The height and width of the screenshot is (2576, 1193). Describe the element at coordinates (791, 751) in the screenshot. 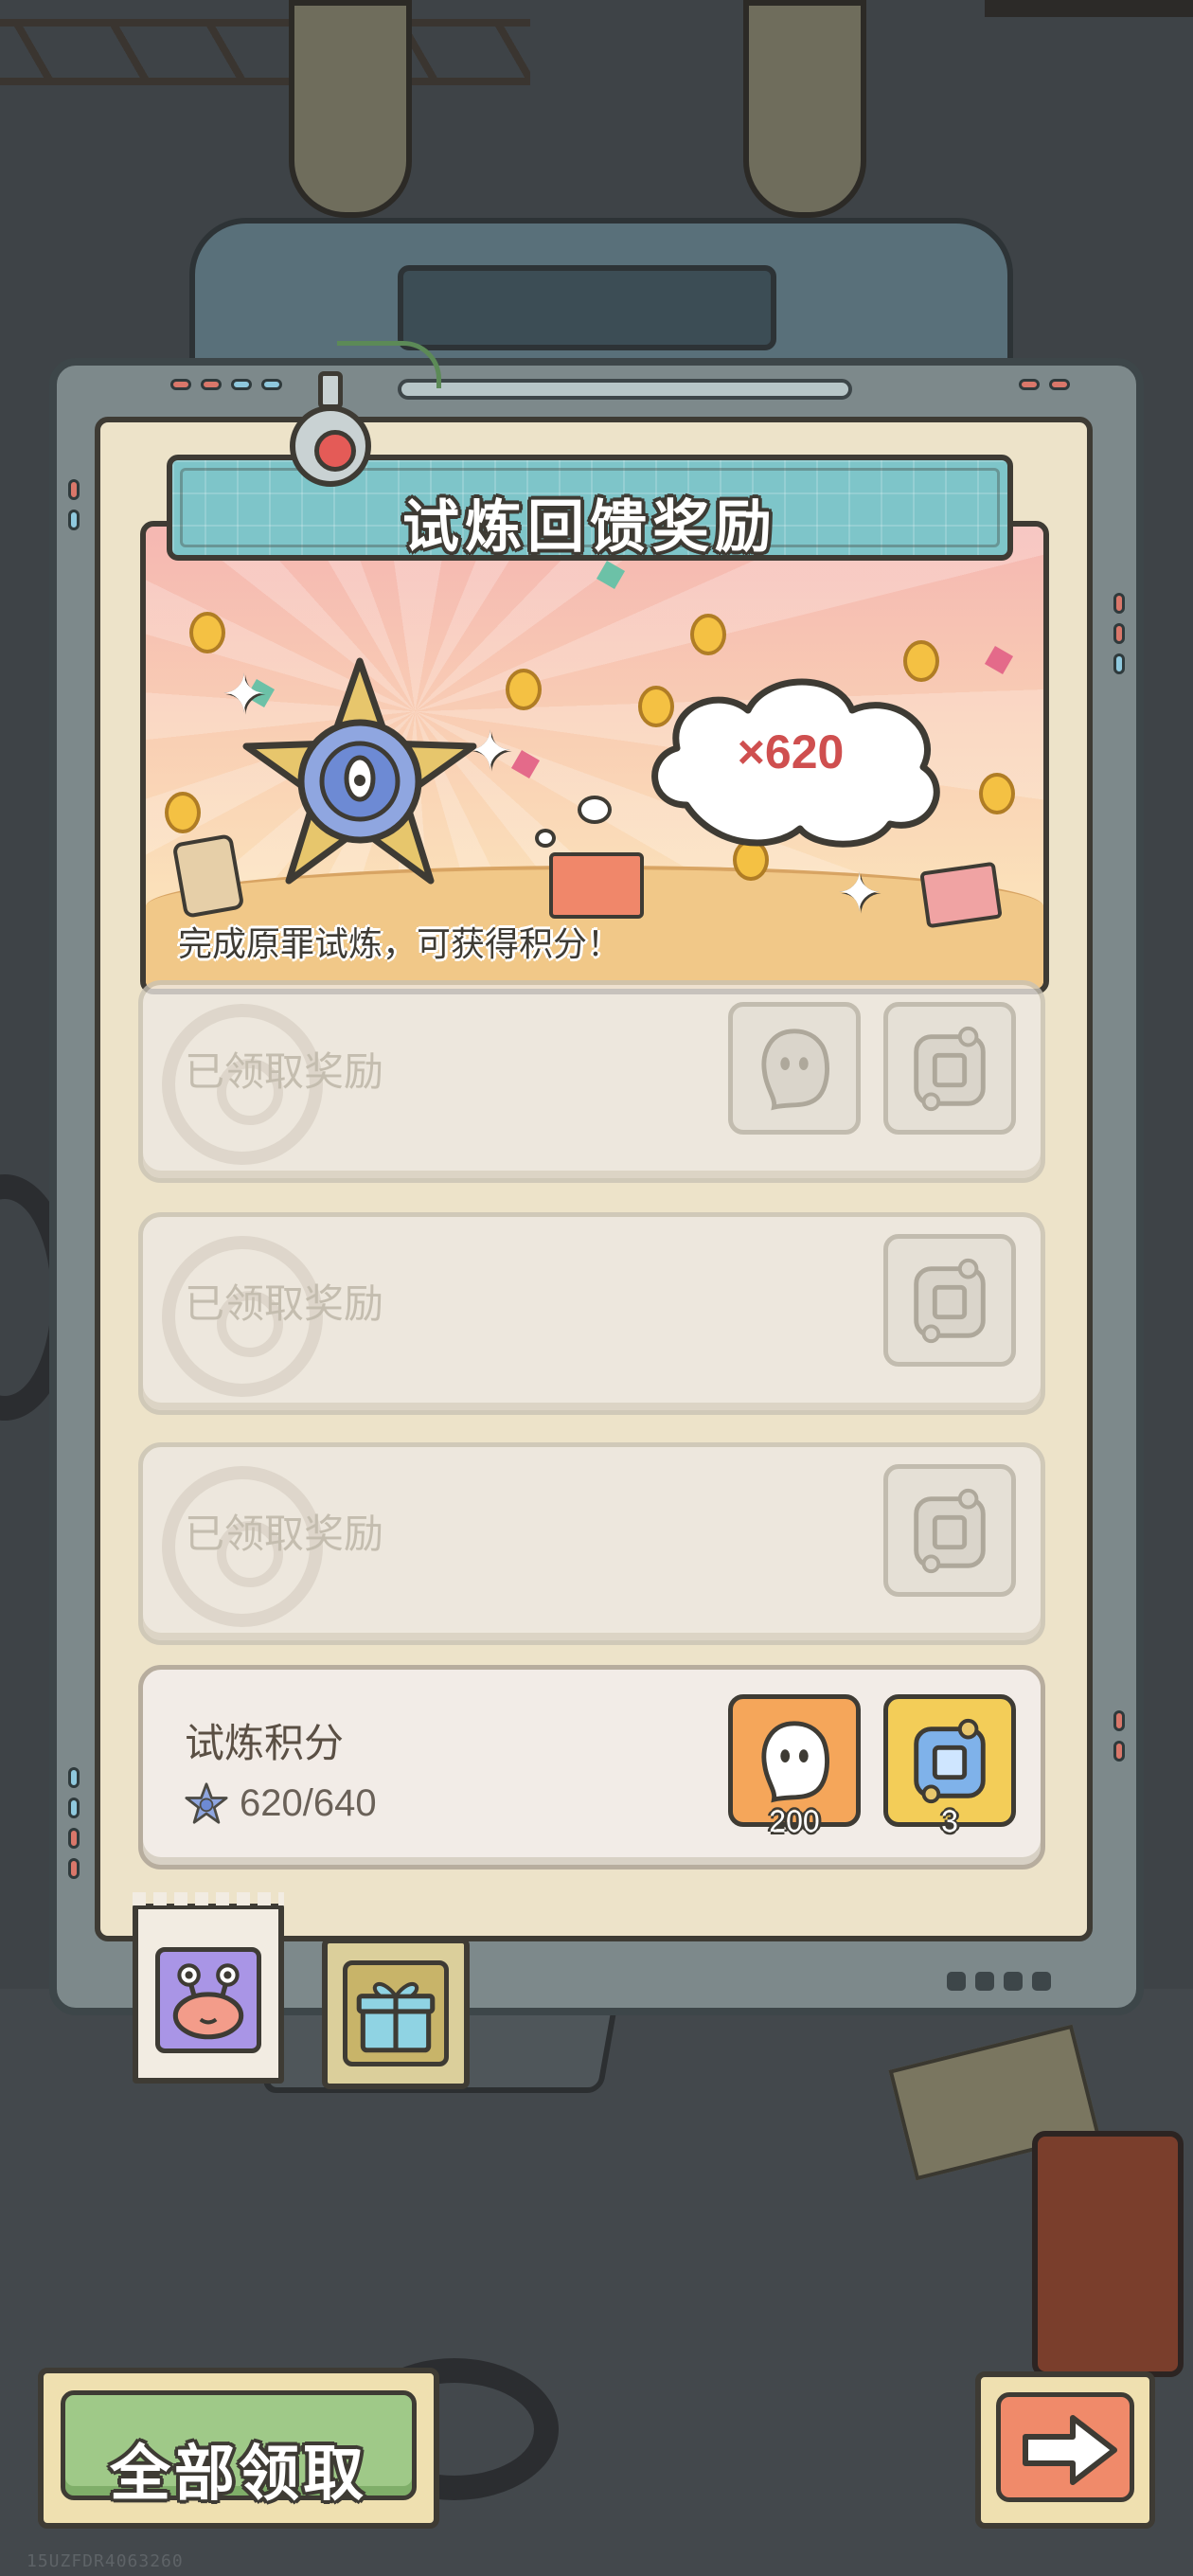

I see `reward-multiplier: ×620` at that location.